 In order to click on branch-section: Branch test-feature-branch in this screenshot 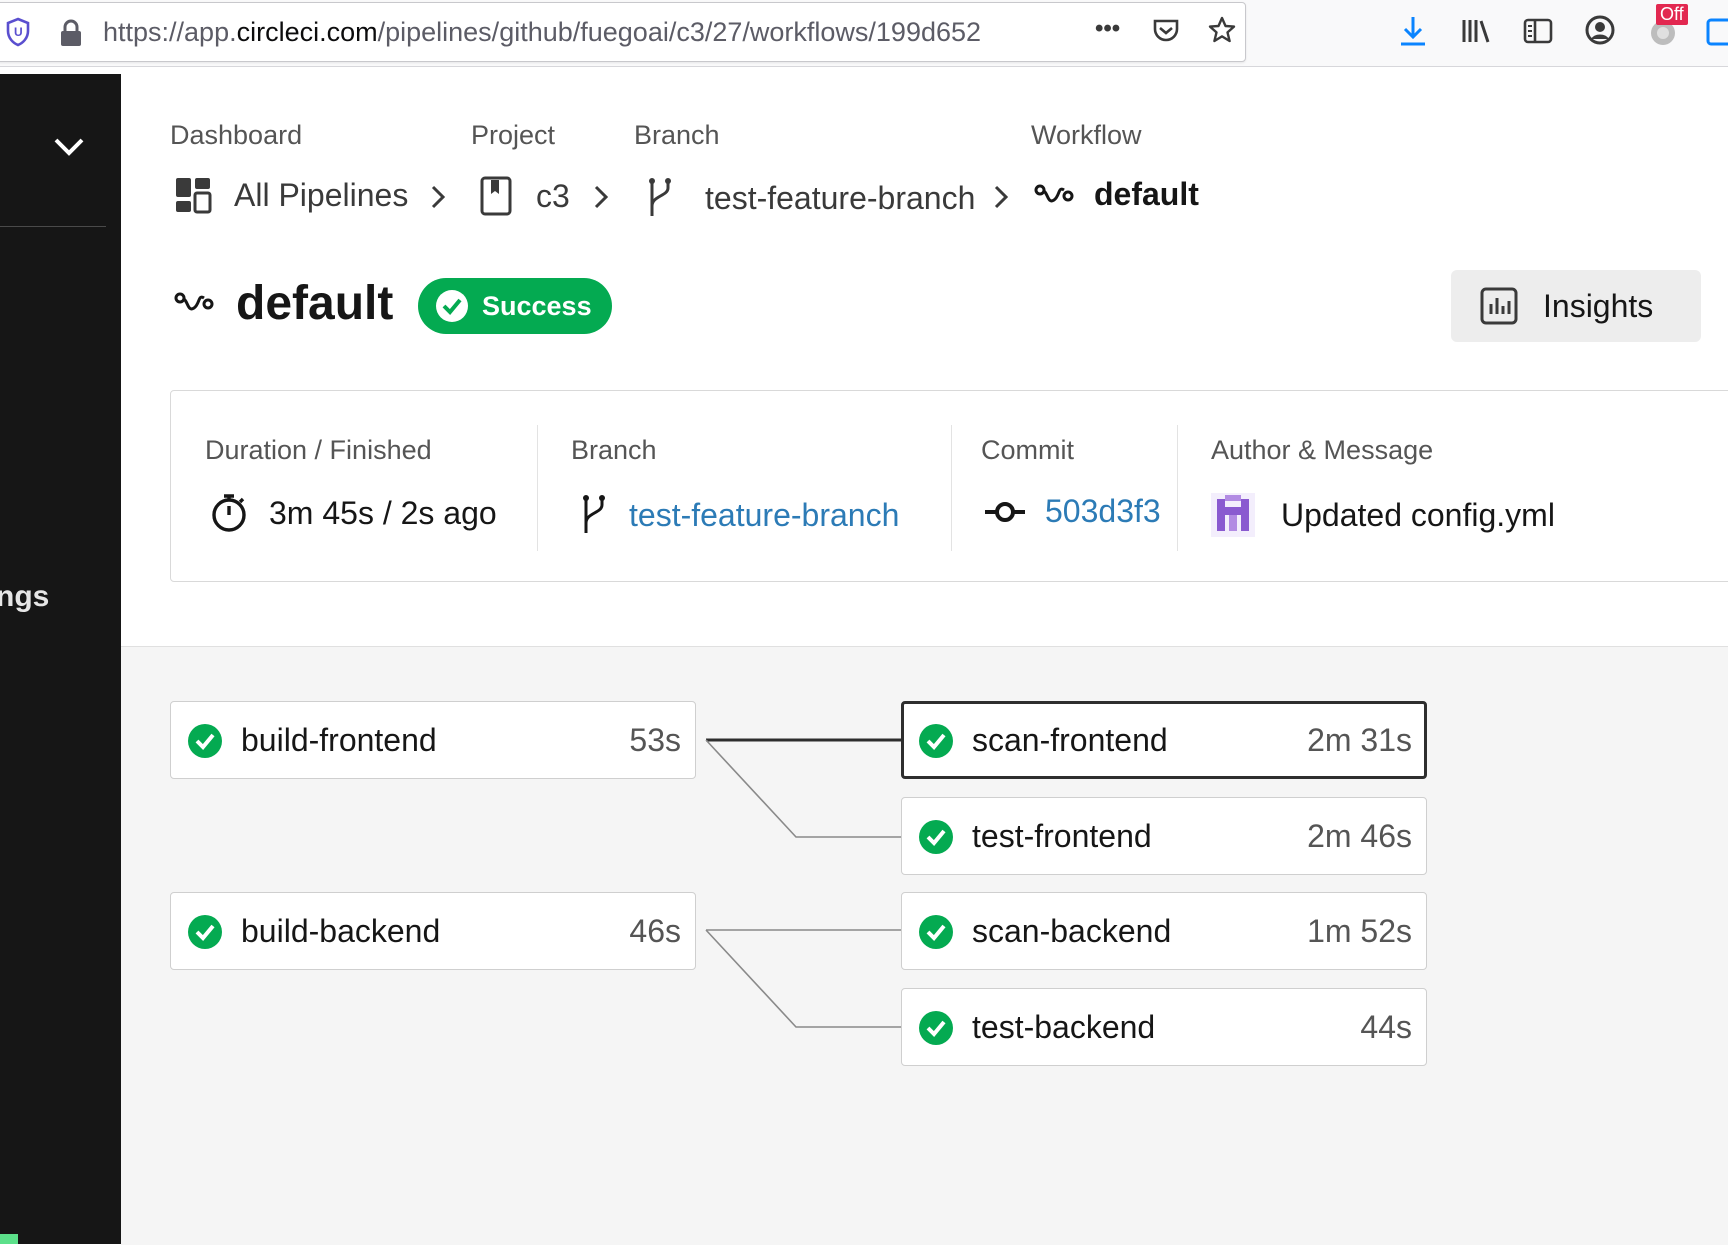, I will do `click(766, 486)`.